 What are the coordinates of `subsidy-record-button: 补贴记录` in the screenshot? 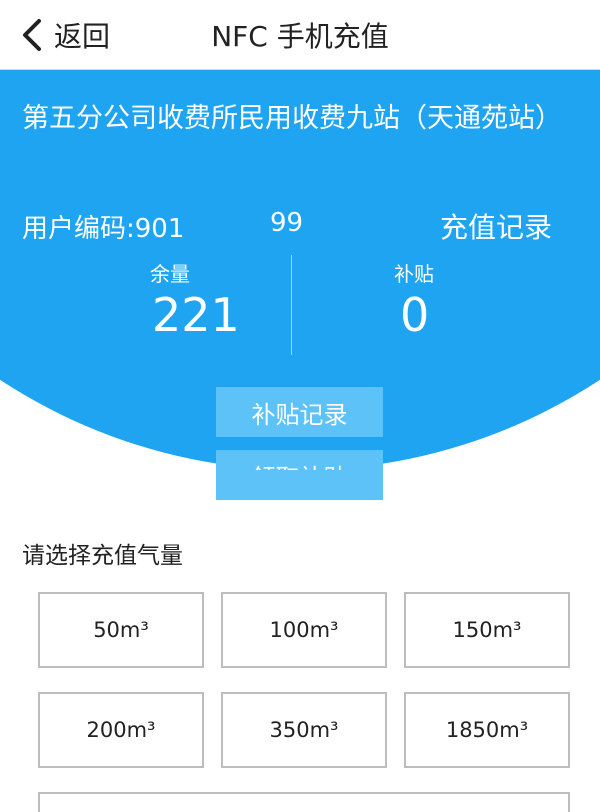 It's located at (299, 412).